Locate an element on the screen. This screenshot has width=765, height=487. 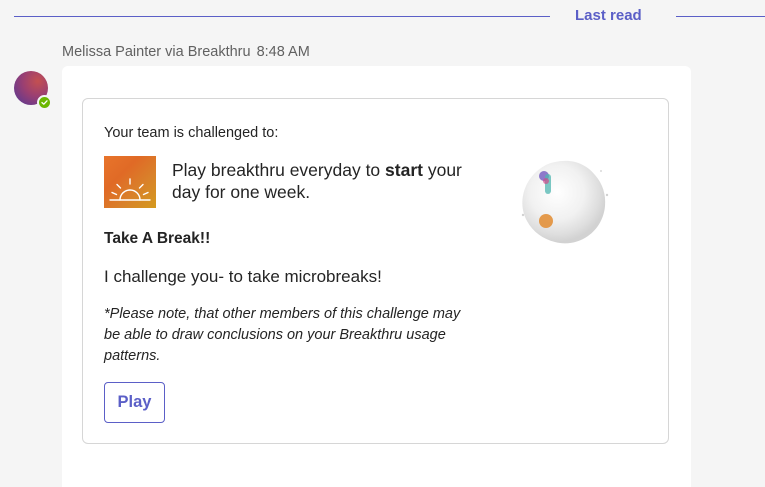
last-read-divider-right is located at coordinates (720, 16).